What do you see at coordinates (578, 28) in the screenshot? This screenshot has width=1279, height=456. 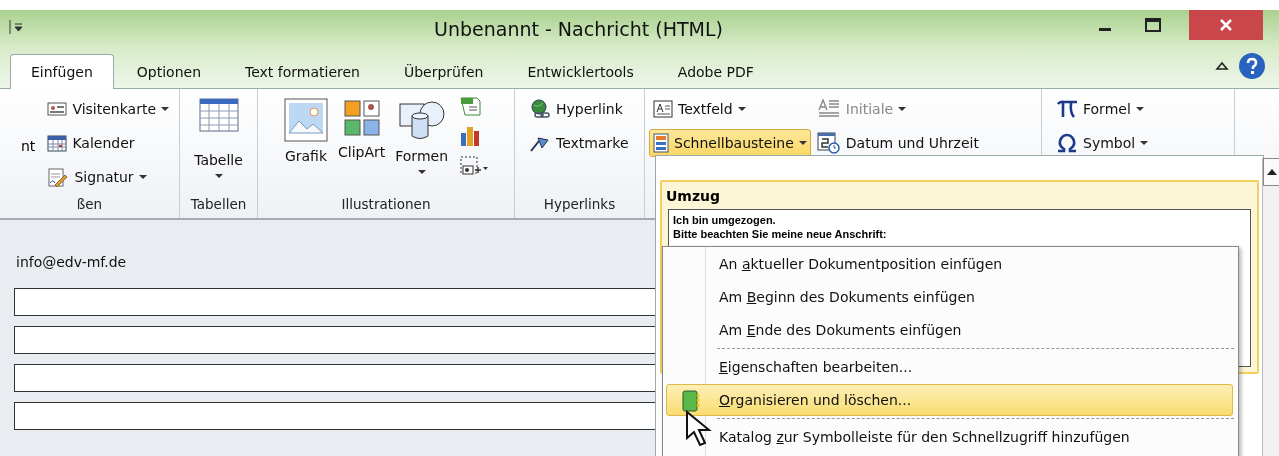 I see `window-title: Unbenannt - Nachricht (HTML)` at bounding box center [578, 28].